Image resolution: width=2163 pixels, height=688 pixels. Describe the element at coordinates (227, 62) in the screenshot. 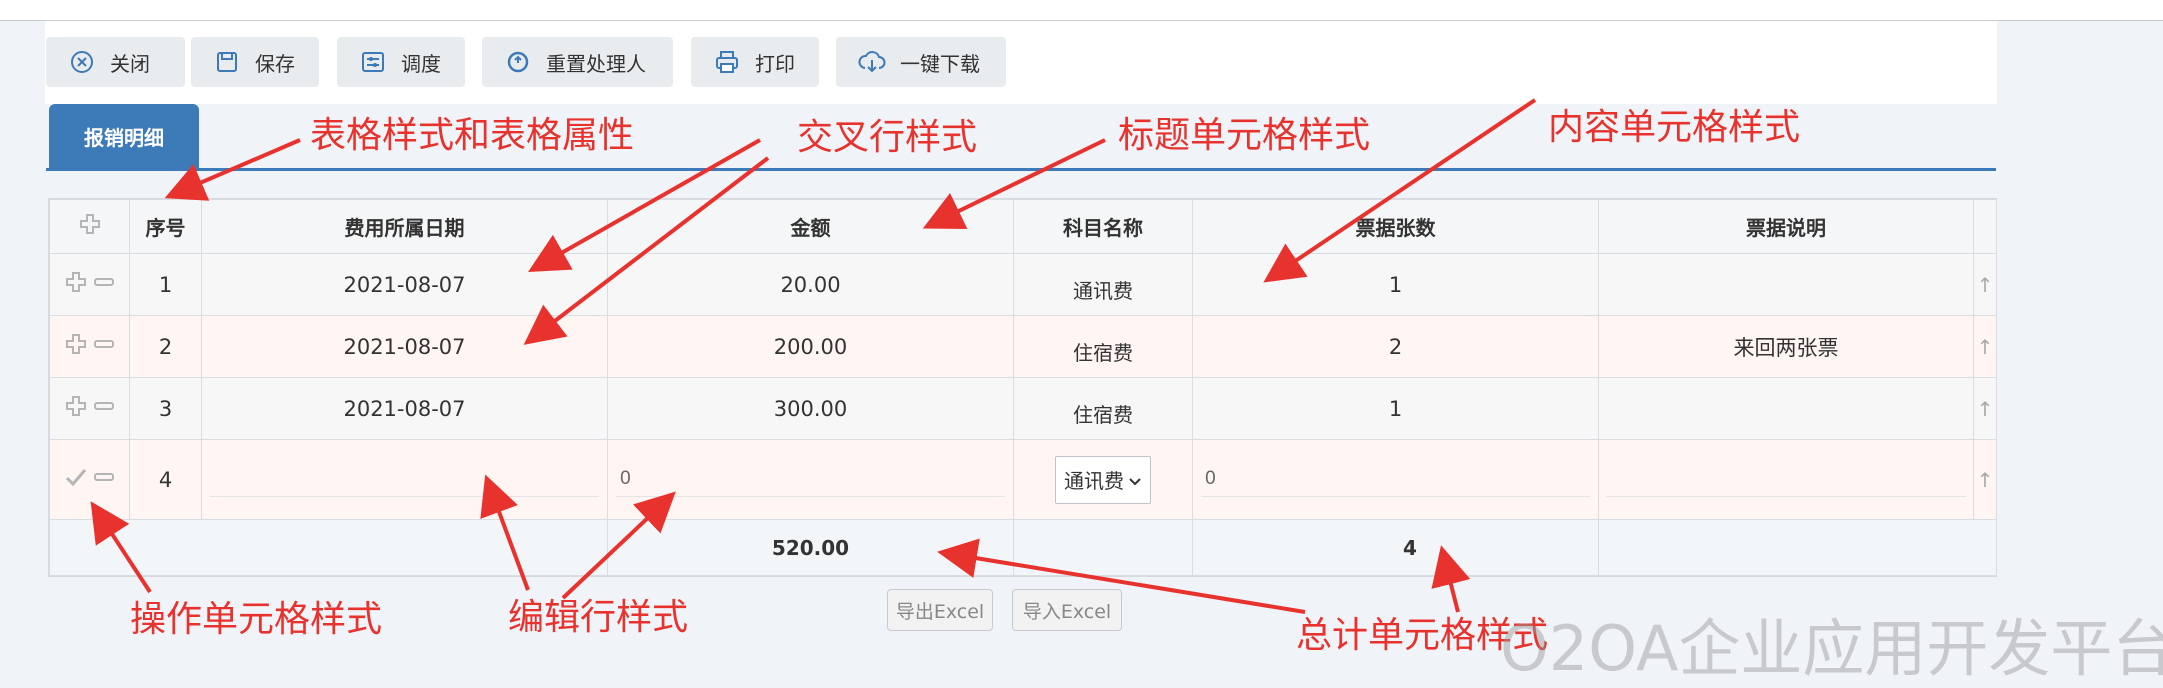

I see `save-icon` at that location.